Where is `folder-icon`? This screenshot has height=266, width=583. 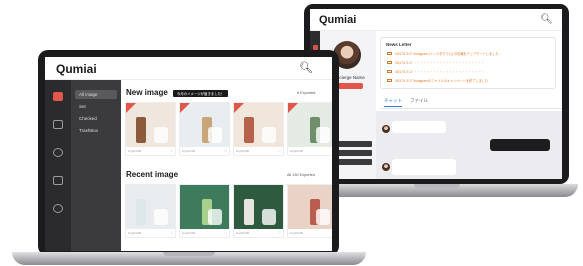 folder-icon is located at coordinates (58, 124).